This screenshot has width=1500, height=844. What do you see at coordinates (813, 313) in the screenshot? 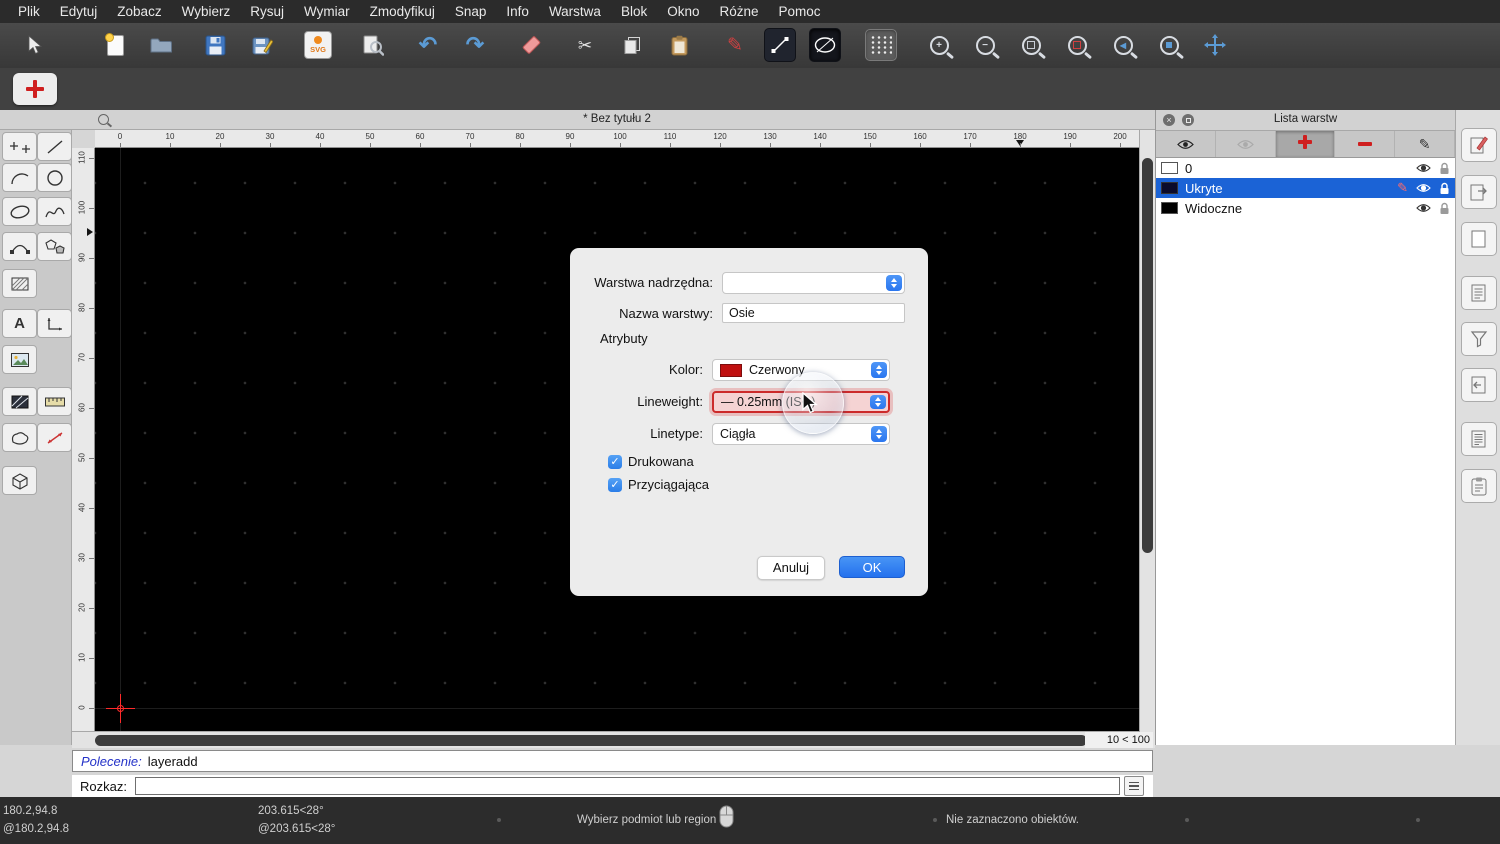
I see `layer-name-input: Osie` at bounding box center [813, 313].